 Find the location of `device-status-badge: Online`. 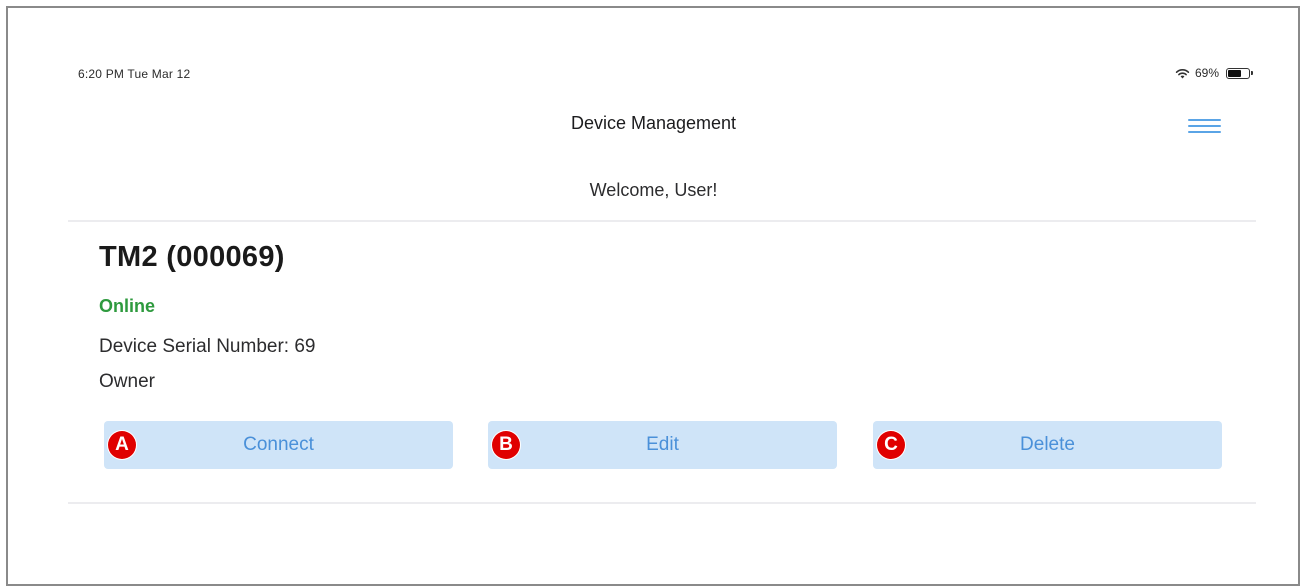

device-status-badge: Online is located at coordinates (127, 306).